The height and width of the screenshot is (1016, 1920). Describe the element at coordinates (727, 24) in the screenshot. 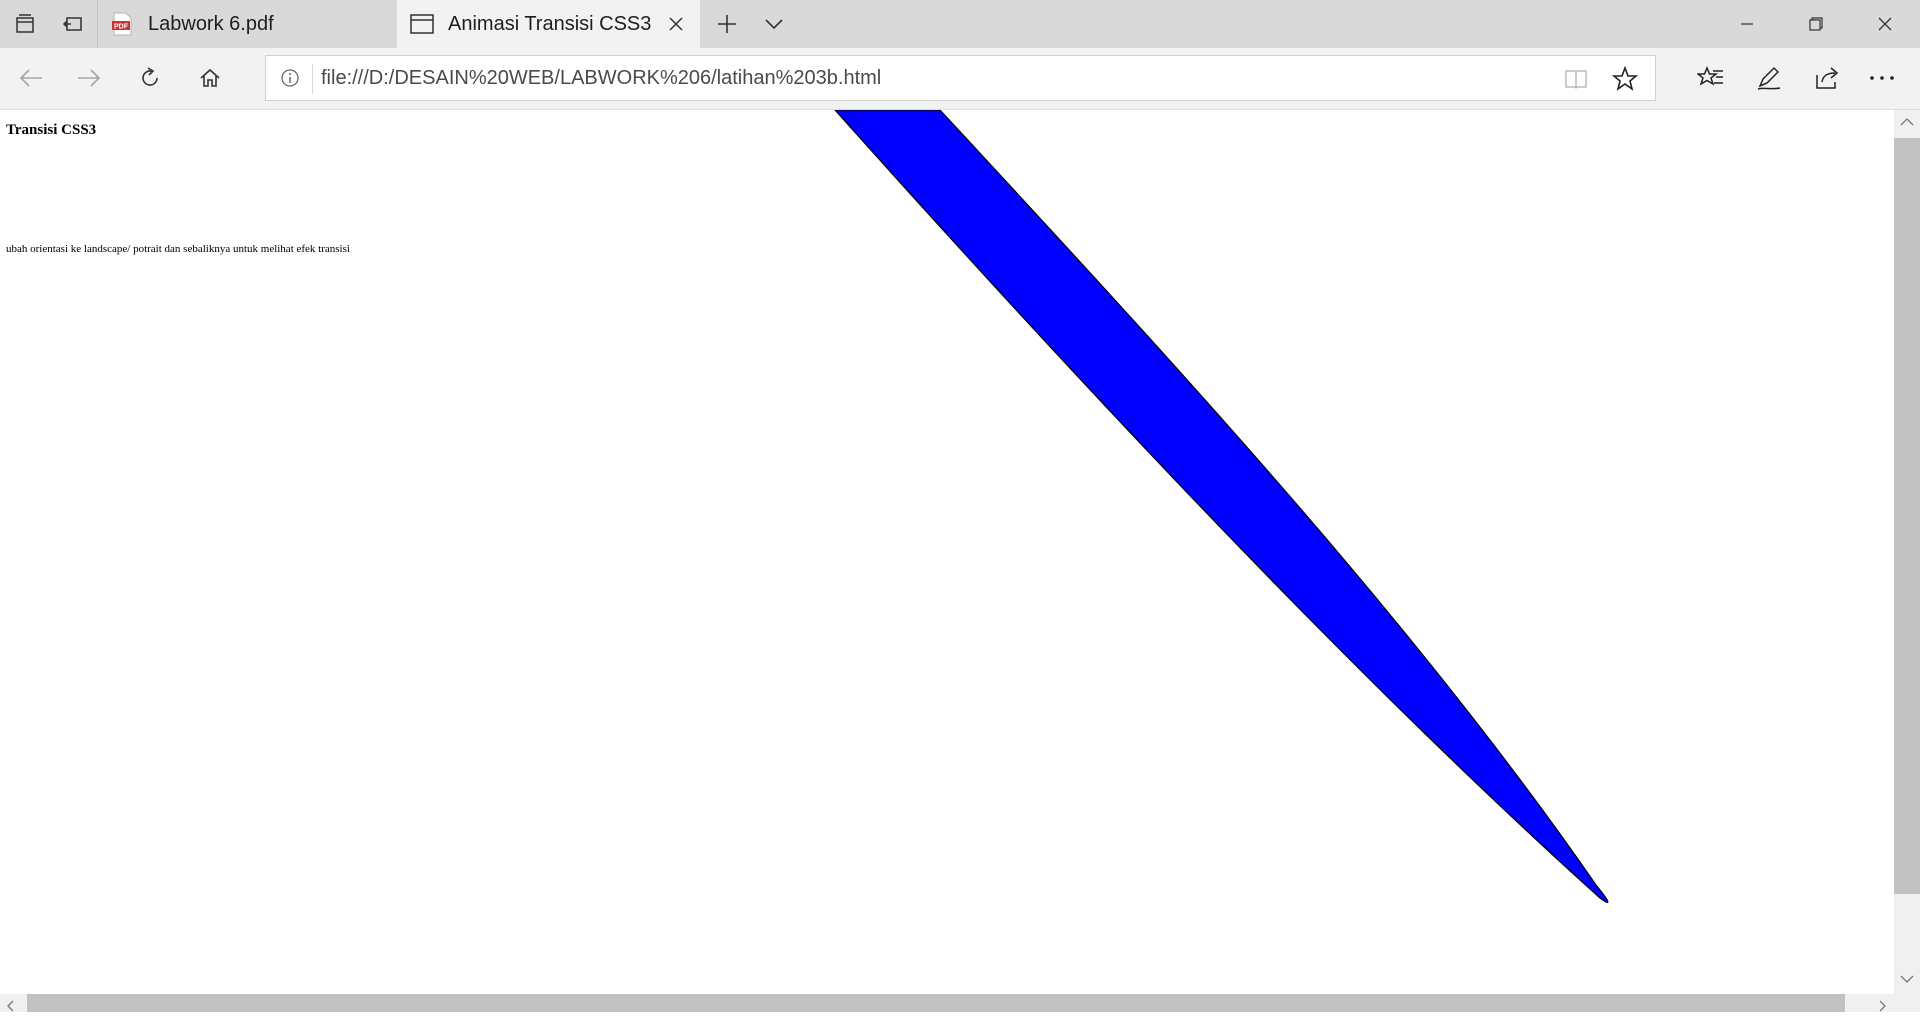

I see `plus-icon` at that location.